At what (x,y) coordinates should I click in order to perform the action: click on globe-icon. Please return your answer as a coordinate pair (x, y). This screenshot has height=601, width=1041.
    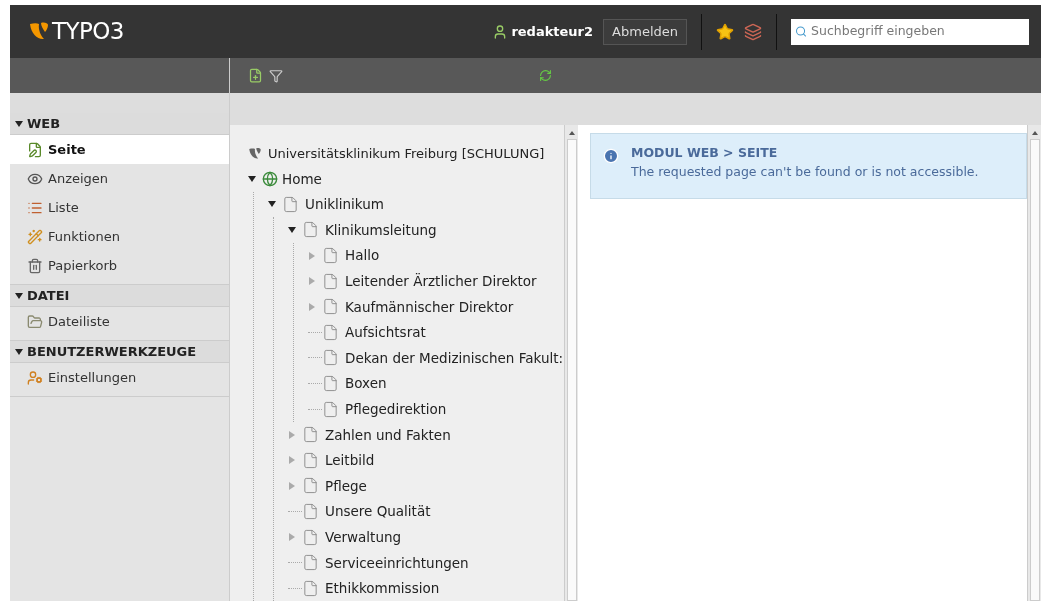
    Looking at the image, I should click on (270, 178).